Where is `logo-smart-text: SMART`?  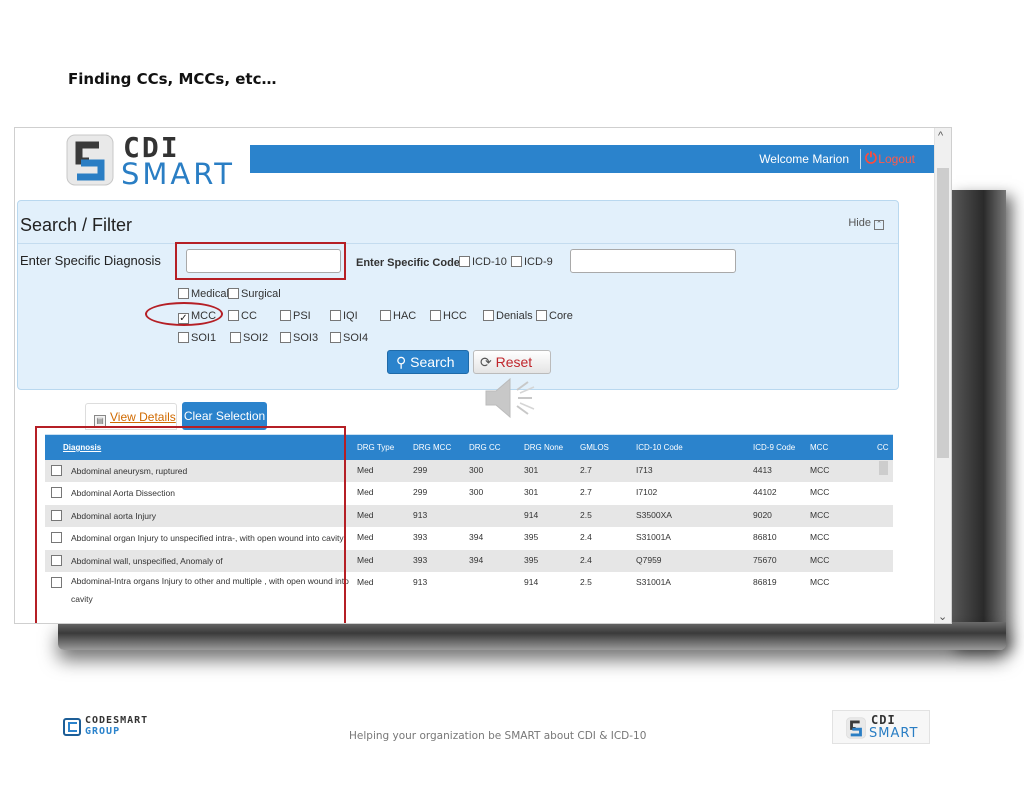 logo-smart-text: SMART is located at coordinates (178, 174).